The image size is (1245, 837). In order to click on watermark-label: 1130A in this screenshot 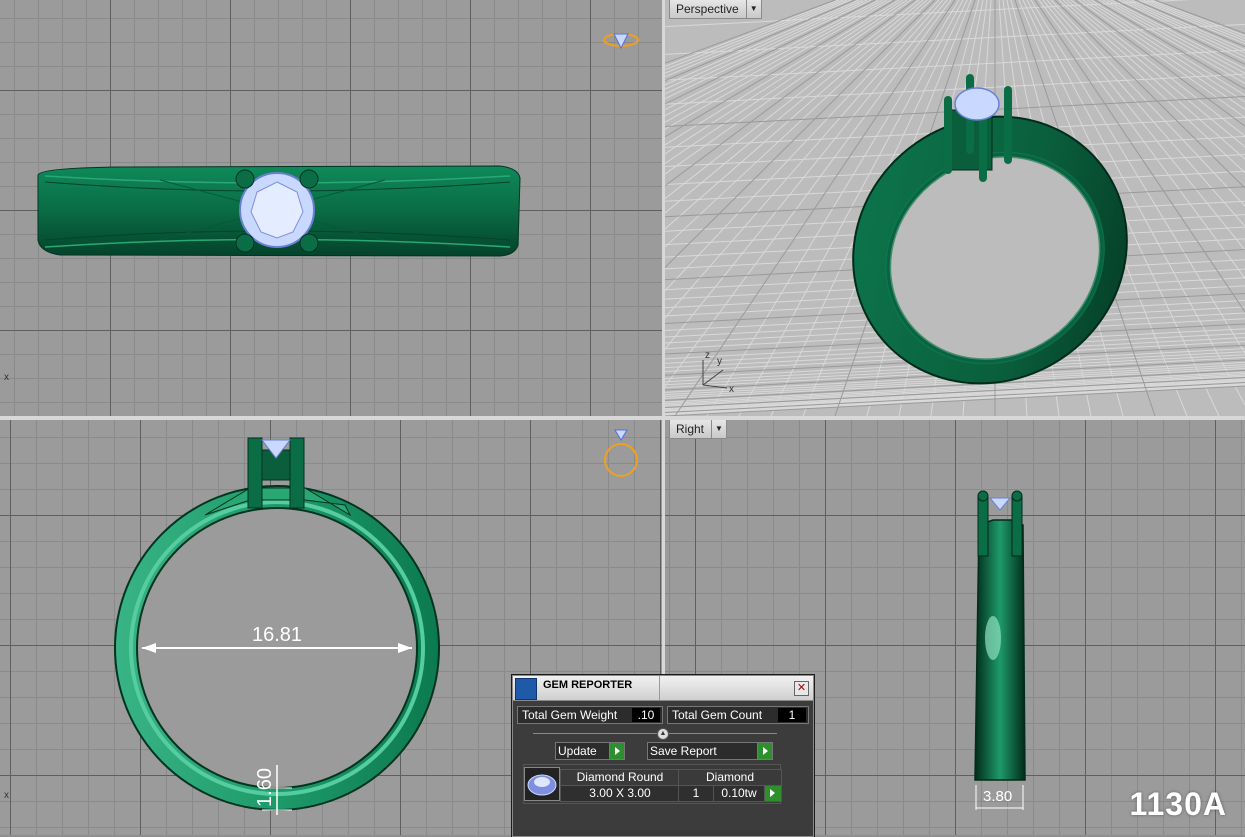, I will do `click(1178, 804)`.